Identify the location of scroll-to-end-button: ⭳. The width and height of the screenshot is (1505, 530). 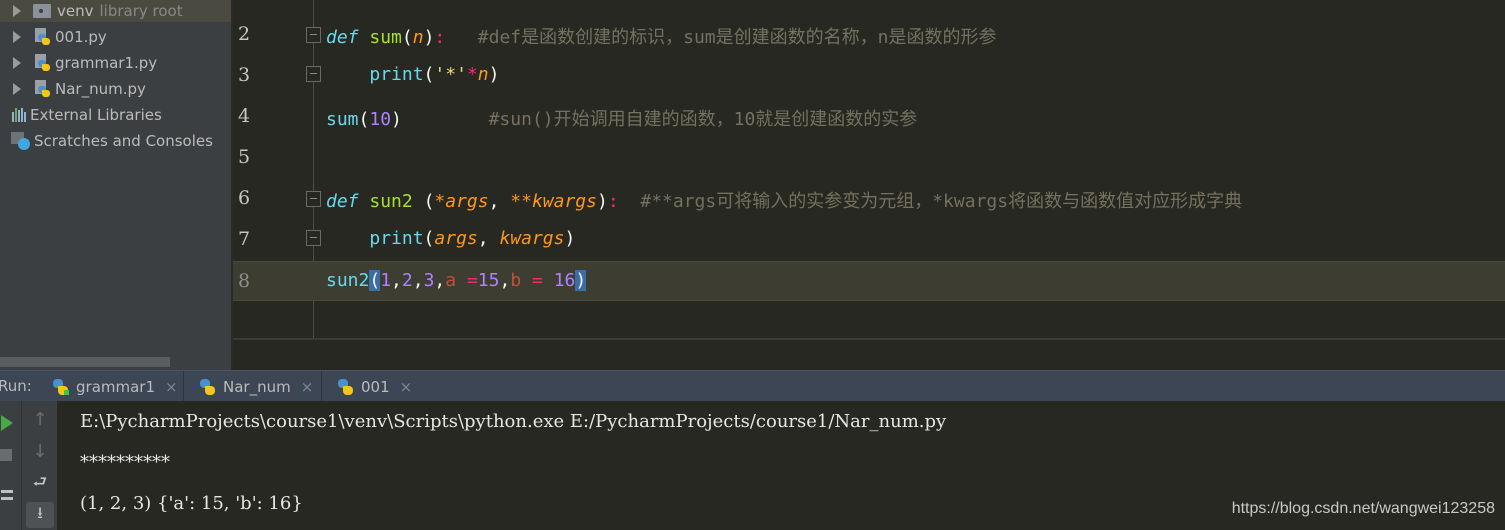
(40, 515).